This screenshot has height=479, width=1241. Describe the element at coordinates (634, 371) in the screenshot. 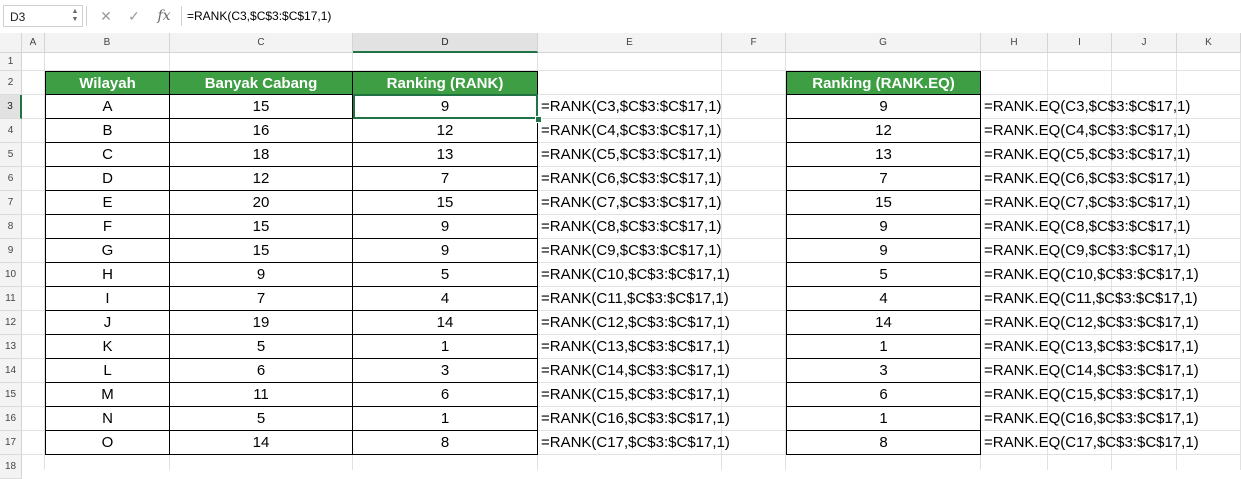

I see `rank-formula-text: =RANK(C14,$C$3:$C$17,1)` at that location.